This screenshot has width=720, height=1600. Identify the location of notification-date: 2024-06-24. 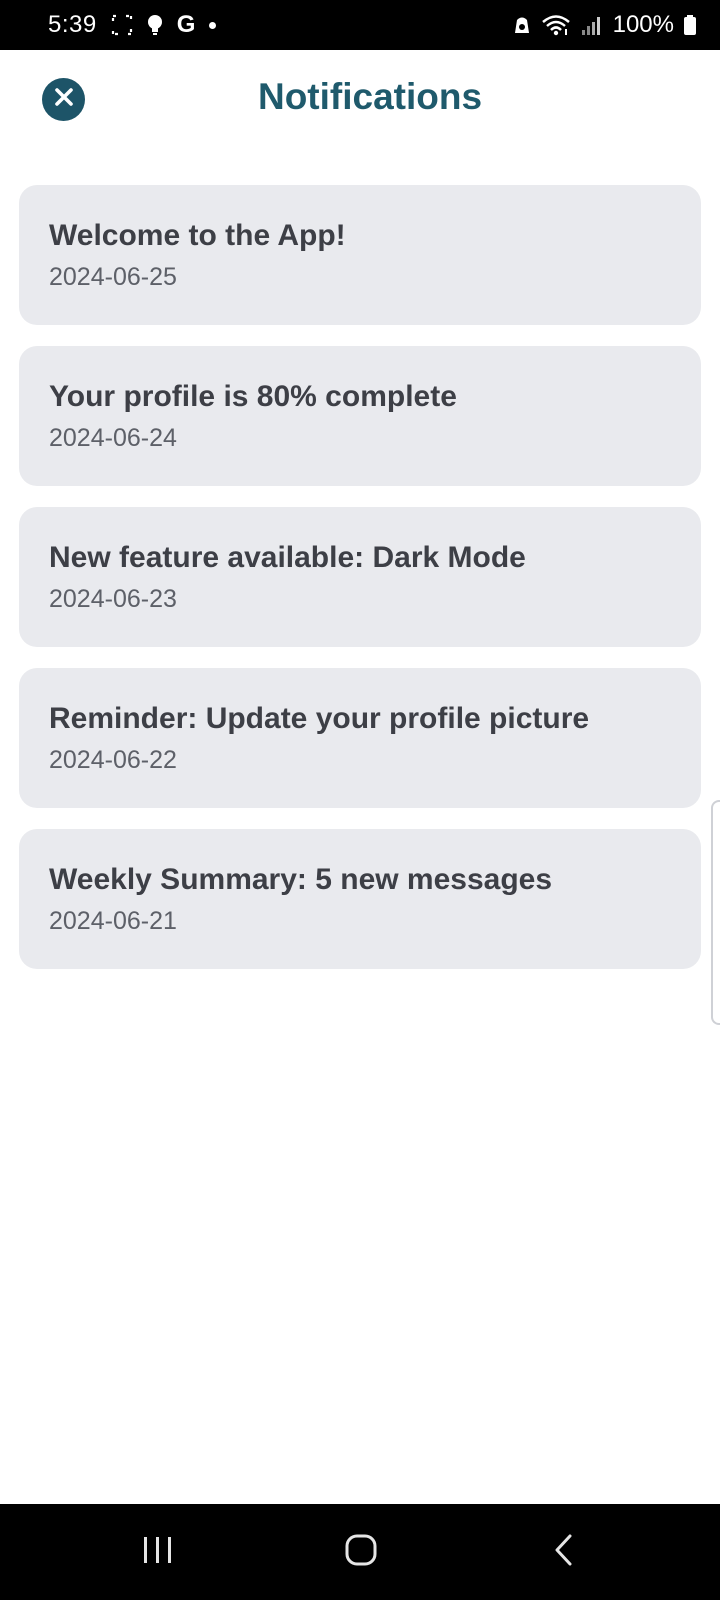
(113, 438).